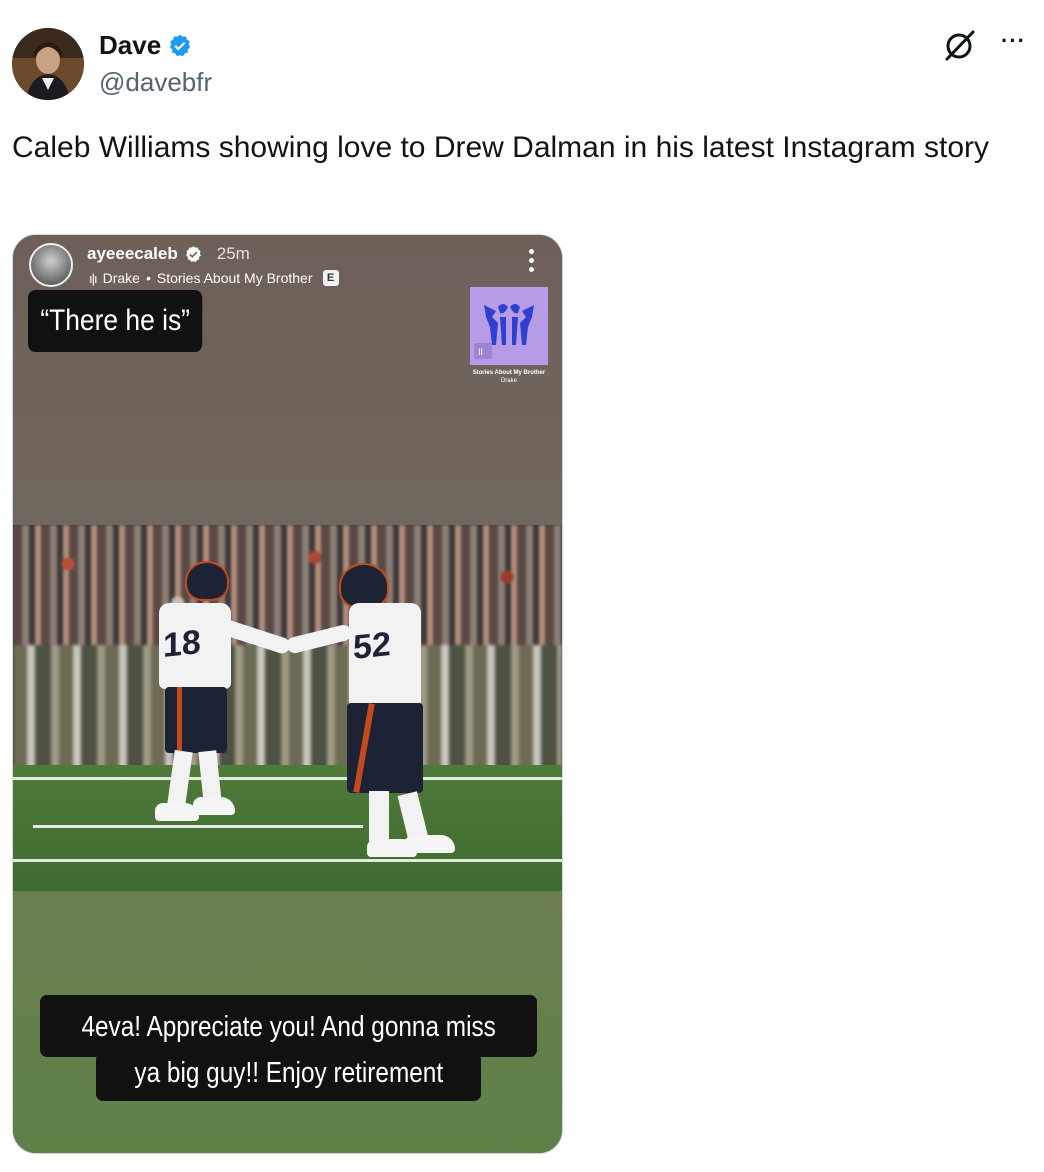 The height and width of the screenshot is (1172, 1044). Describe the element at coordinates (330, 278) in the screenshot. I see `explicit-badge: E` at that location.